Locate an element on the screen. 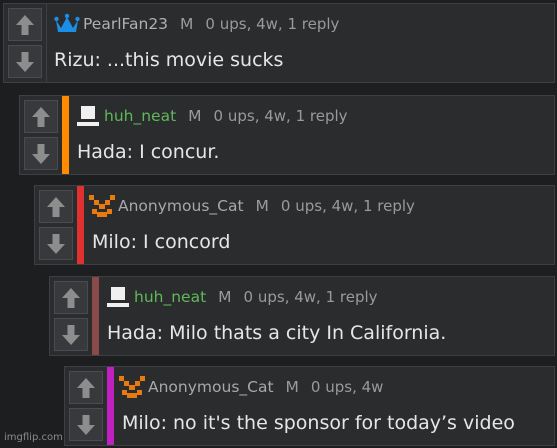 The width and height of the screenshot is (557, 448). comment-text: Milo: I concord is located at coordinates (161, 242).